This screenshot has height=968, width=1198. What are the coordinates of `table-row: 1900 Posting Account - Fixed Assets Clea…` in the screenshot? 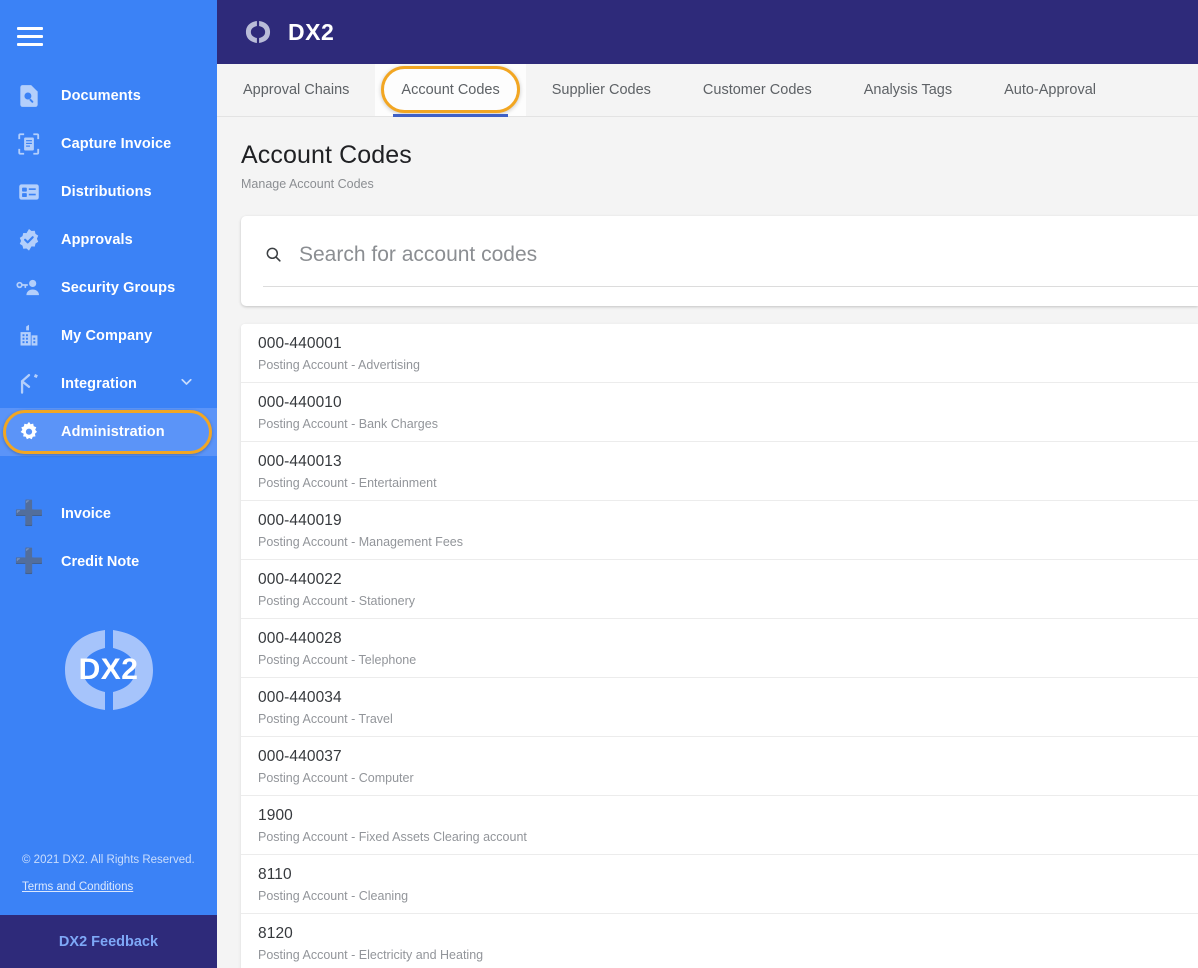 It's located at (719, 825).